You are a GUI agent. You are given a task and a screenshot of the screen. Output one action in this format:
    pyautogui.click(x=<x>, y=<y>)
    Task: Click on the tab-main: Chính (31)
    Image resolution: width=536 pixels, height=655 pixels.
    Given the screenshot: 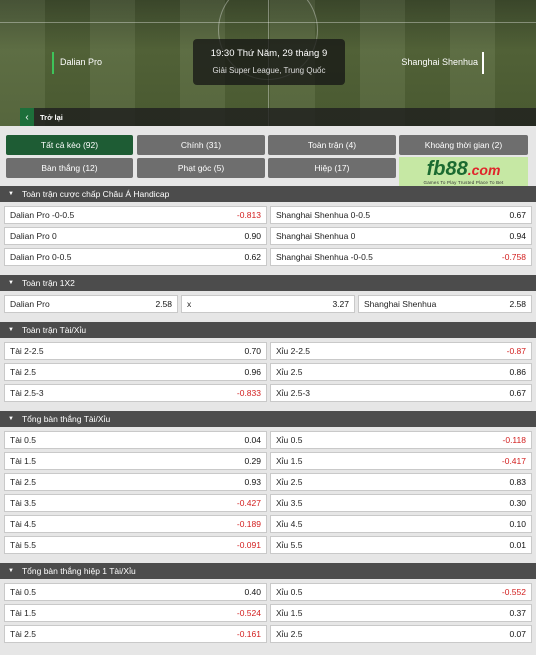 What is the action you would take?
    pyautogui.click(x=201, y=145)
    